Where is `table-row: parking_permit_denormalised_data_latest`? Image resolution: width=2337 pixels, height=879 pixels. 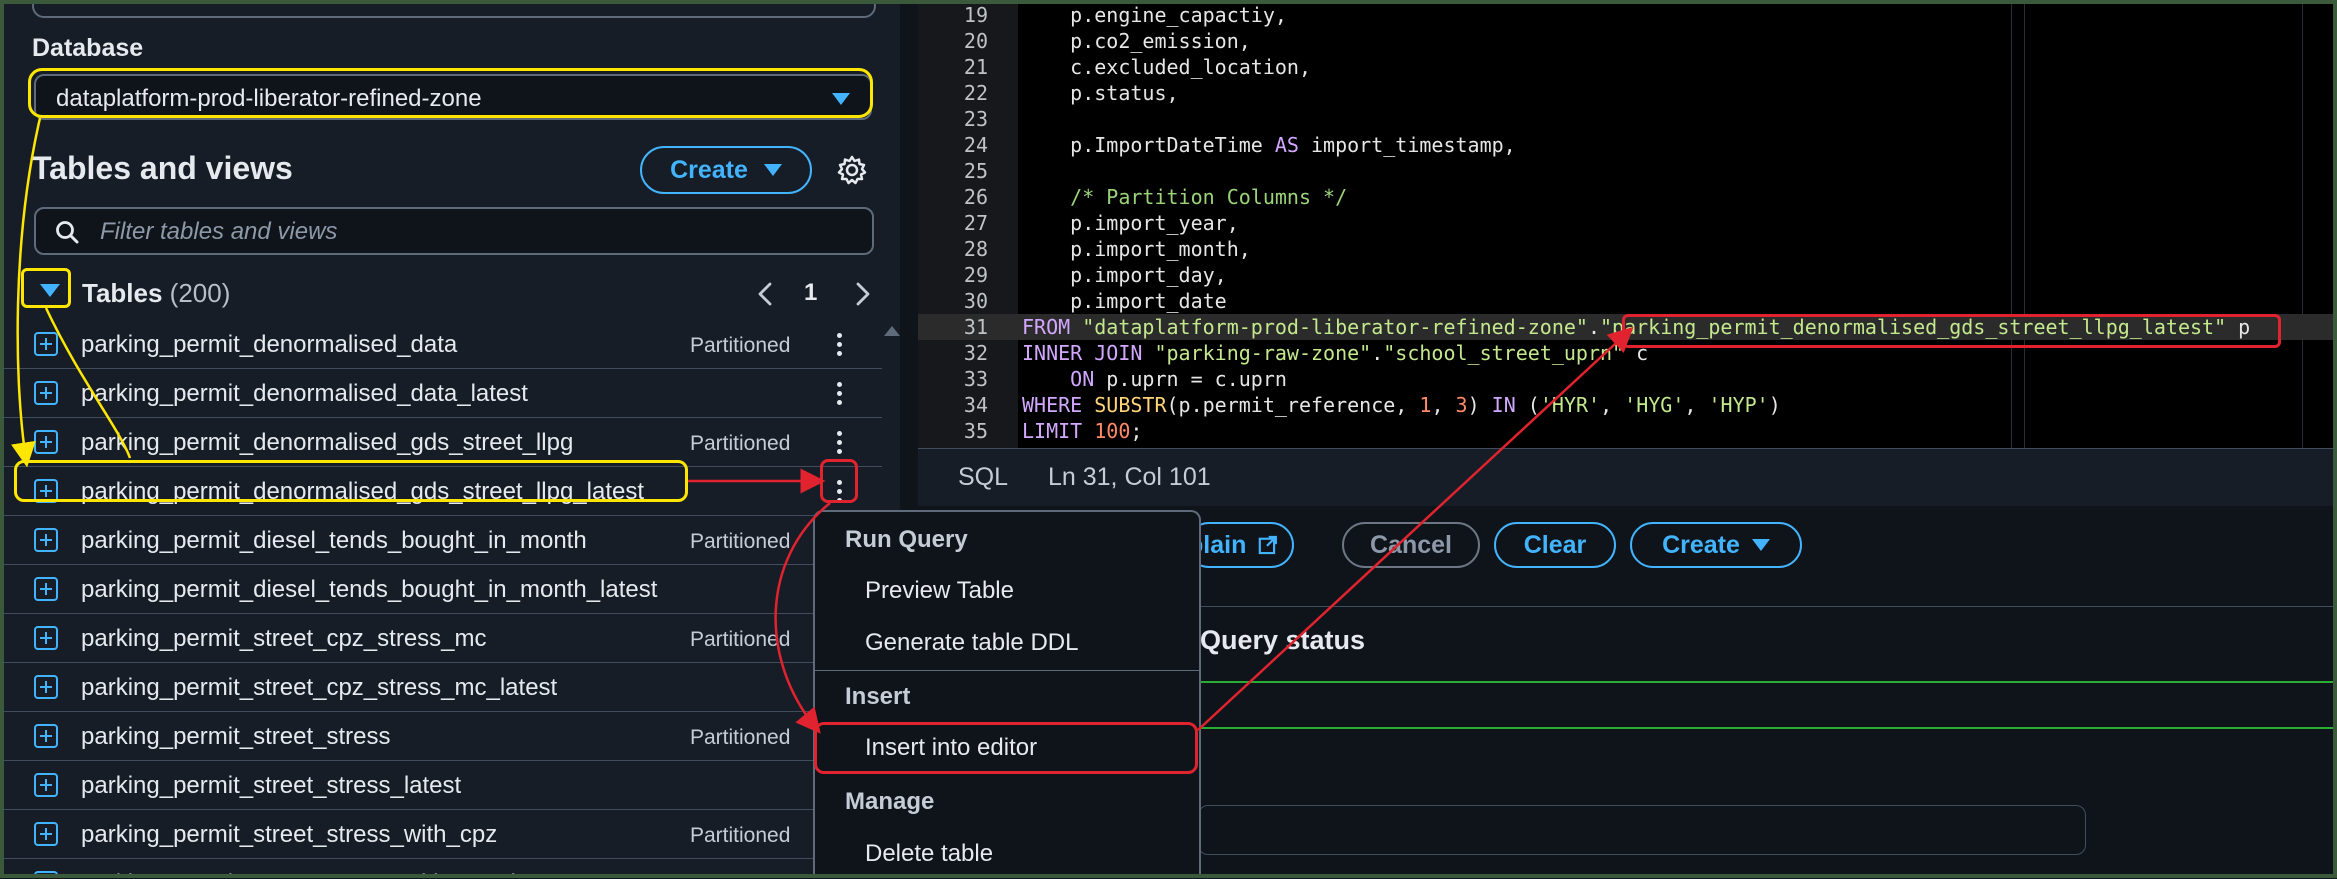
table-row: parking_permit_denormalised_data_latest is located at coordinates (444, 393).